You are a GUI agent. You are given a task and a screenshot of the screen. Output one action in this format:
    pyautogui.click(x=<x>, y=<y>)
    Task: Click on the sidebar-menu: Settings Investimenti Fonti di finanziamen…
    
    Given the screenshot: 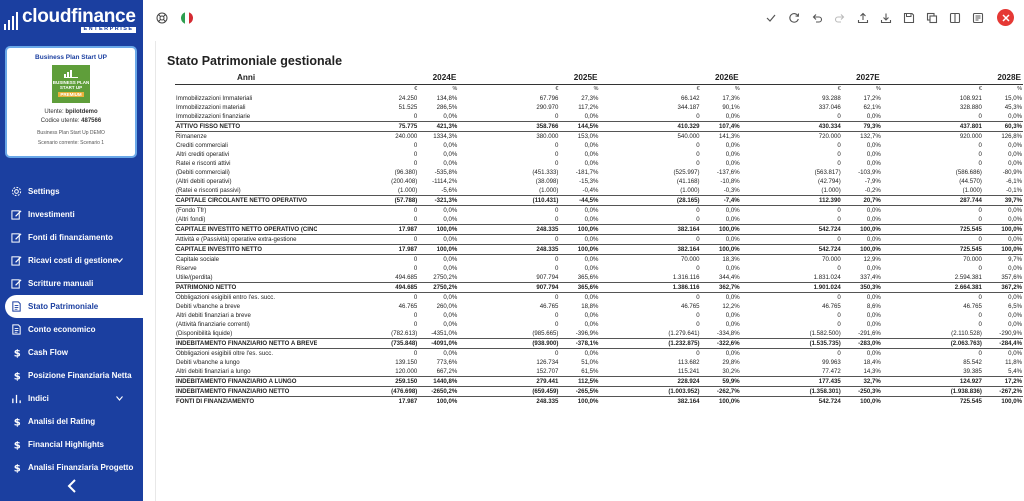 What is the action you would take?
    pyautogui.click(x=71, y=329)
    